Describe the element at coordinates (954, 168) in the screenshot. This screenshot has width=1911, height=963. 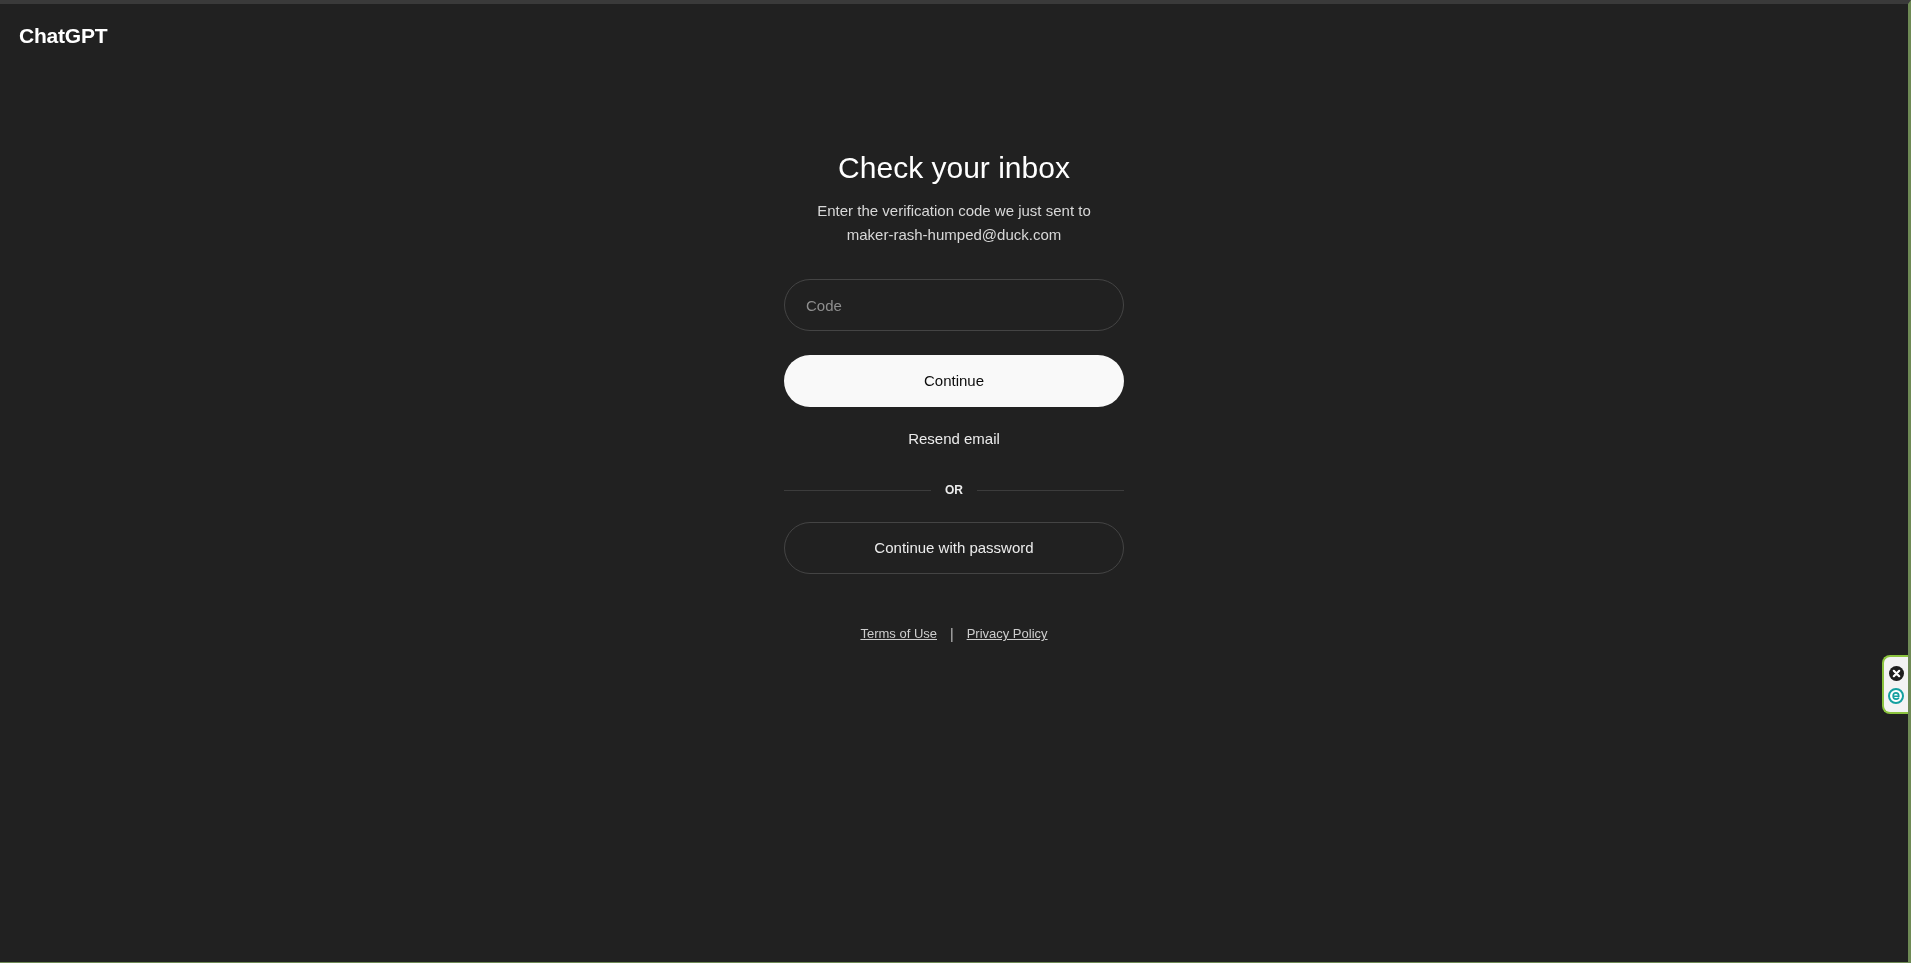
I see `page-title: Check your inbox` at that location.